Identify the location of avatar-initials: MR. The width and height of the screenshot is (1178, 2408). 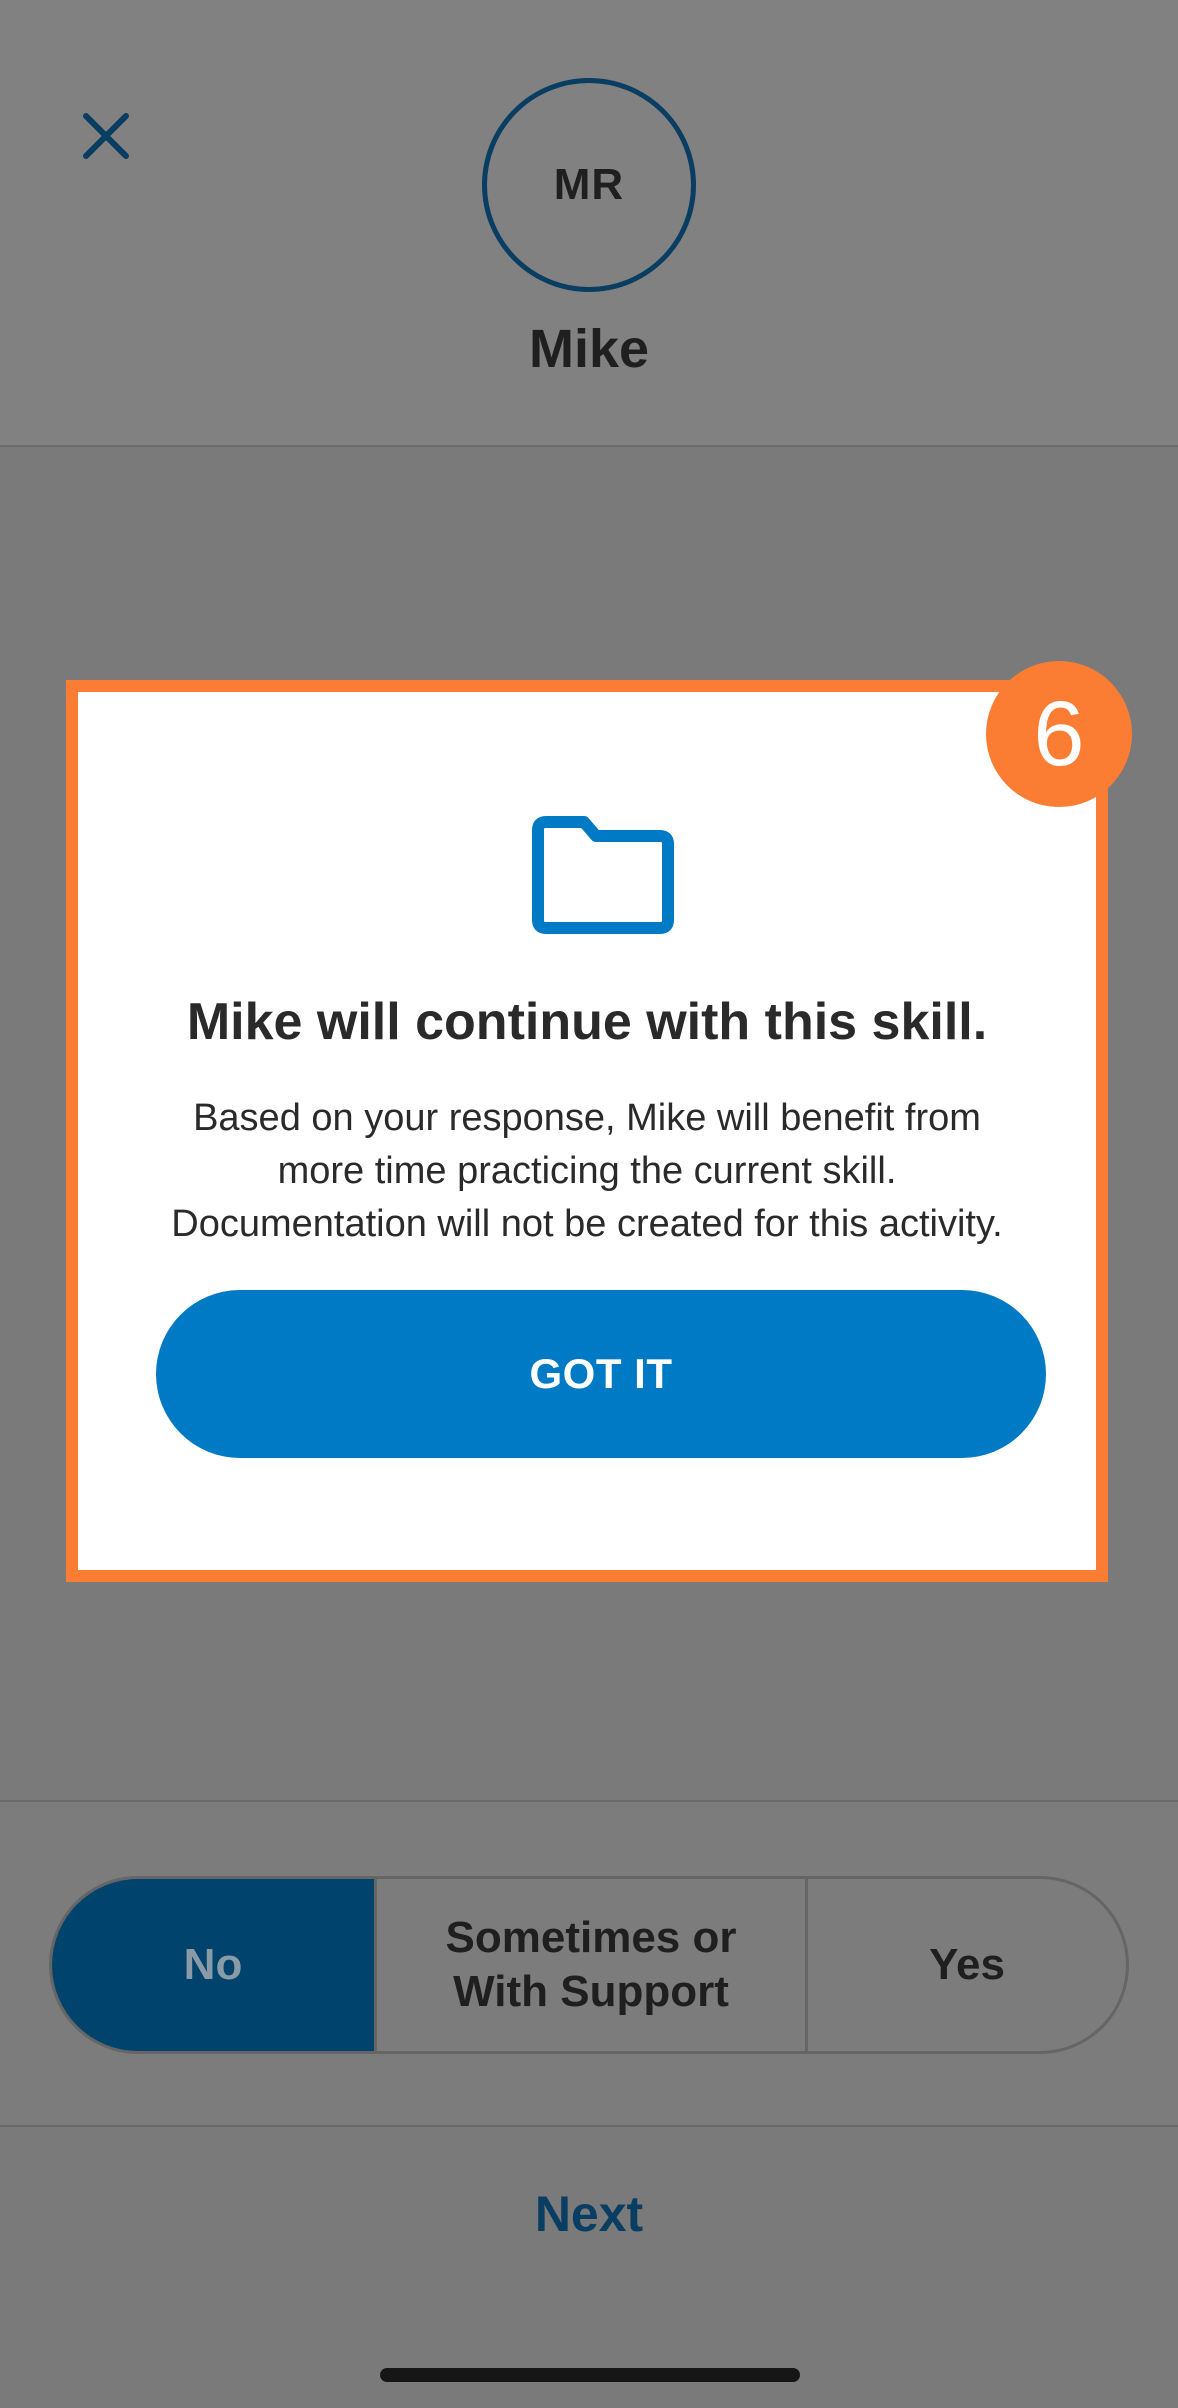
(589, 184).